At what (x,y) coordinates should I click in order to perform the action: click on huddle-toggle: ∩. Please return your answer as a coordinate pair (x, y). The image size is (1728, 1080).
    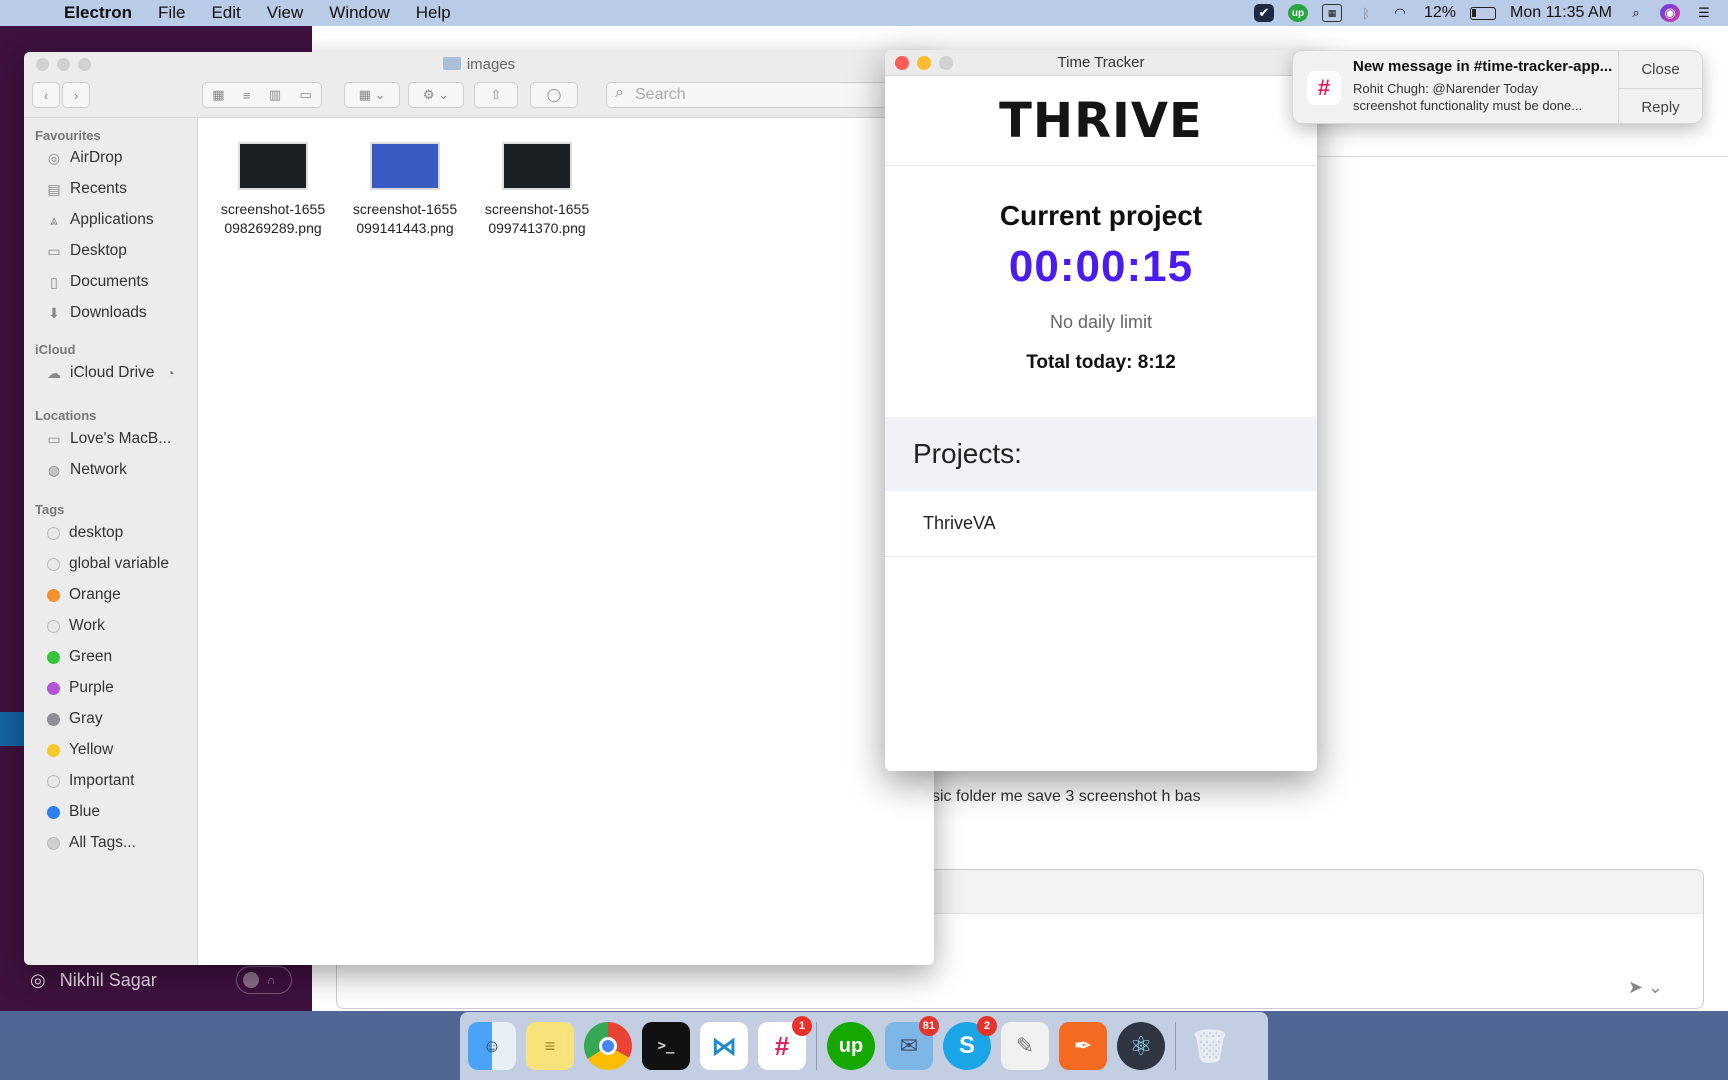
    Looking at the image, I should click on (264, 980).